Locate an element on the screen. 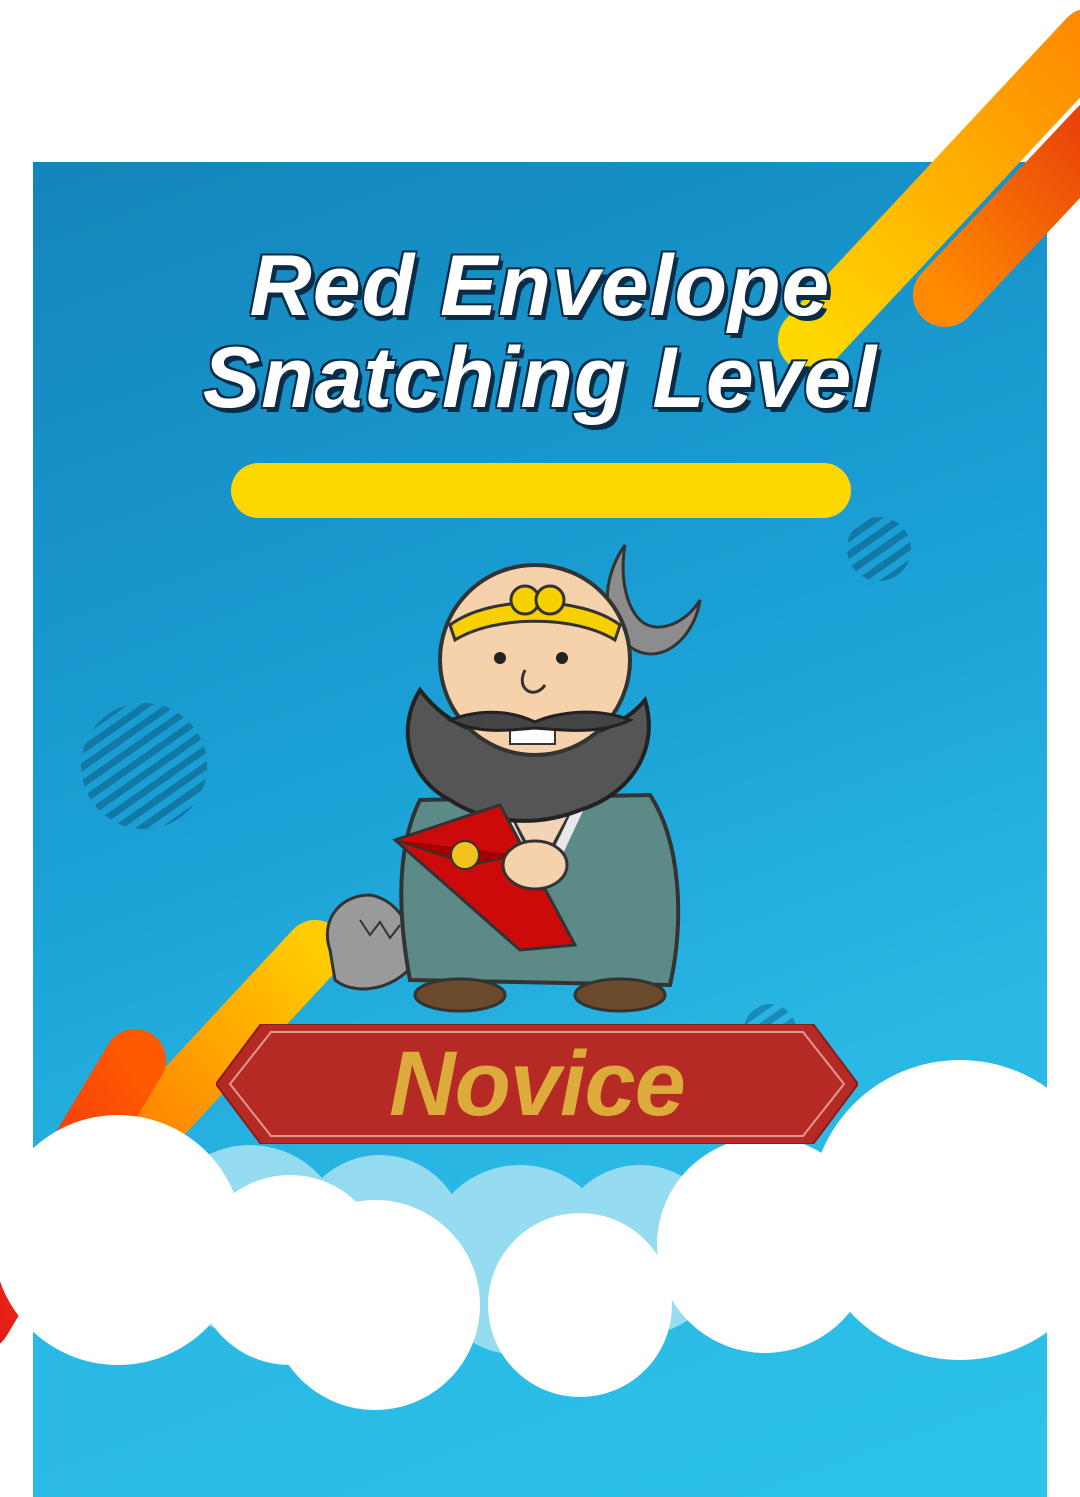 This screenshot has height=1497, width=1080. monk-character-icon is located at coordinates (513, 778).